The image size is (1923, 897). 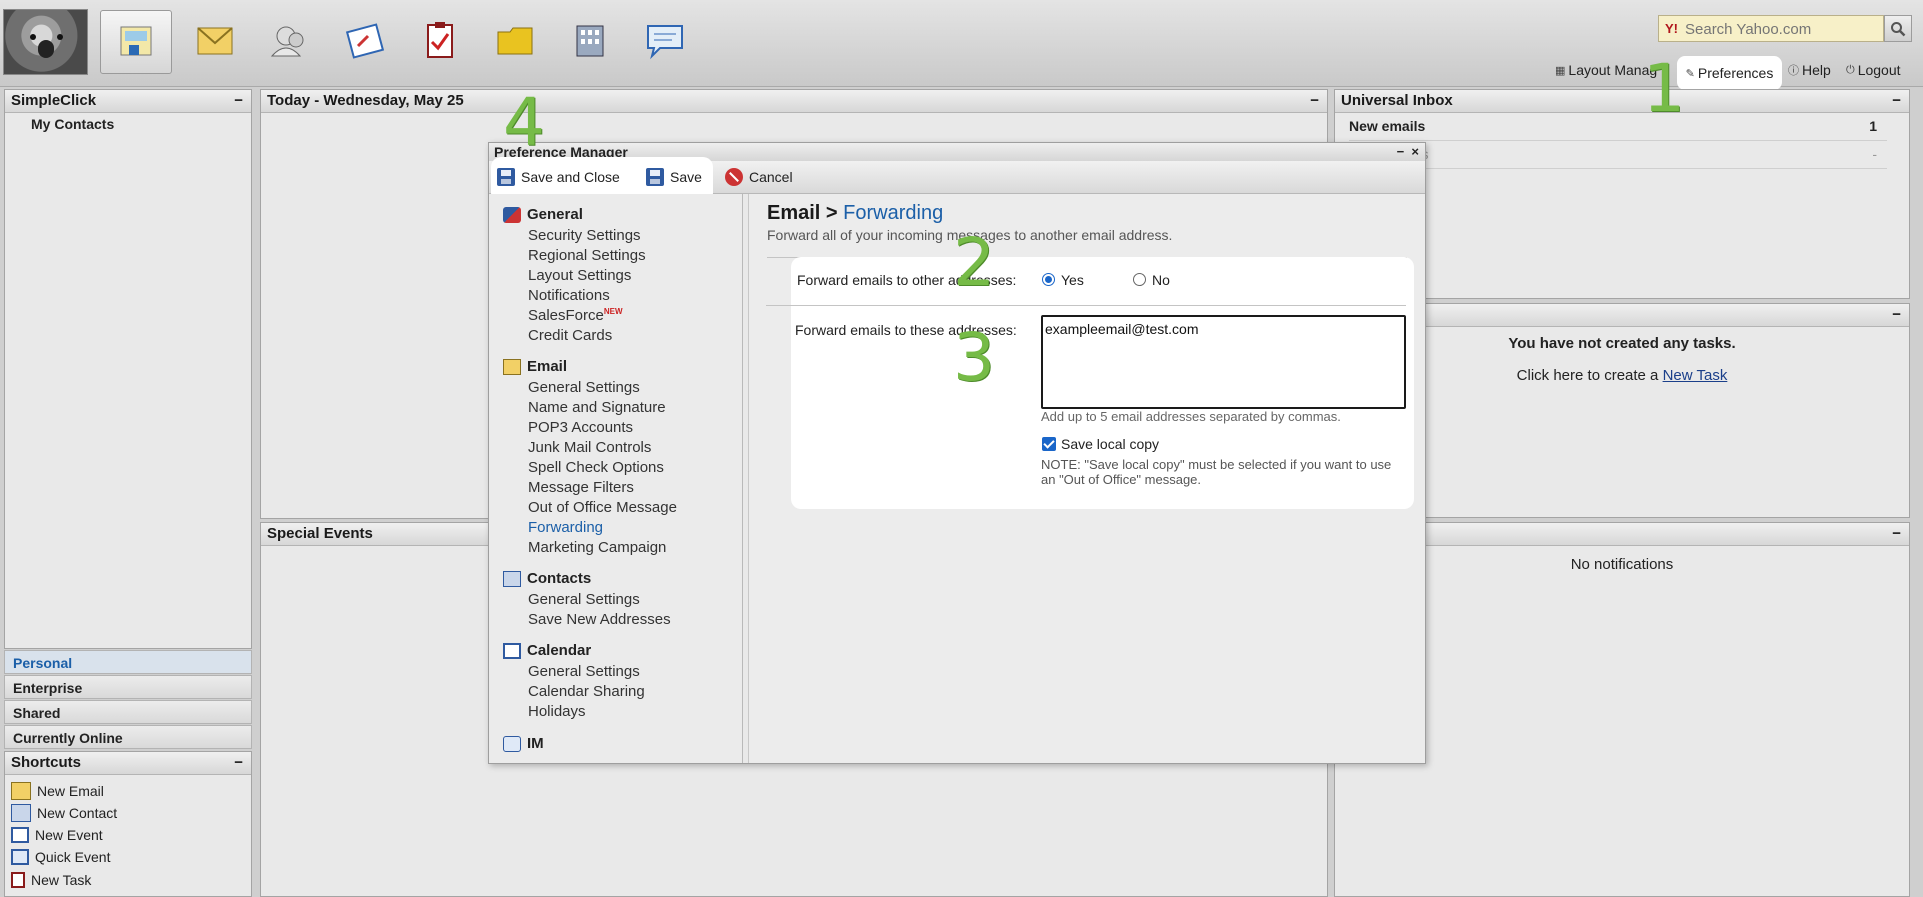 What do you see at coordinates (570, 335) in the screenshot?
I see `nav-credit-cards: Credit Cards` at bounding box center [570, 335].